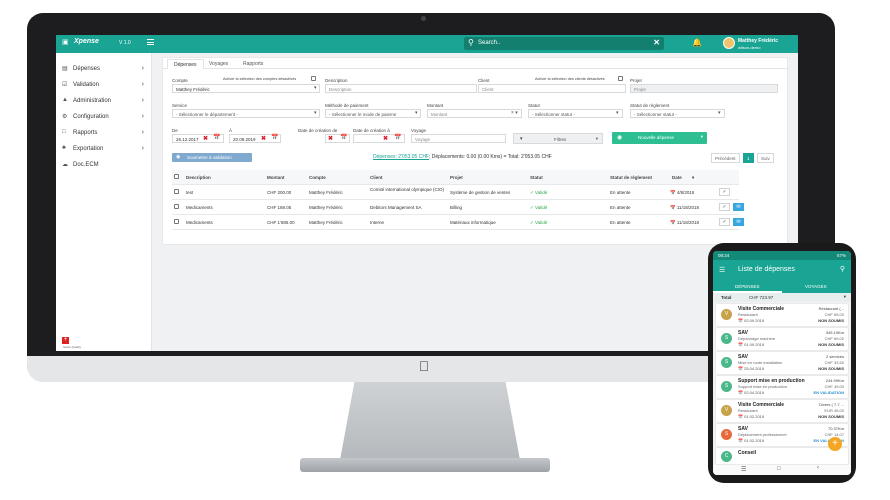  What do you see at coordinates (65, 100) in the screenshot?
I see `building-icon: ▲` at bounding box center [65, 100].